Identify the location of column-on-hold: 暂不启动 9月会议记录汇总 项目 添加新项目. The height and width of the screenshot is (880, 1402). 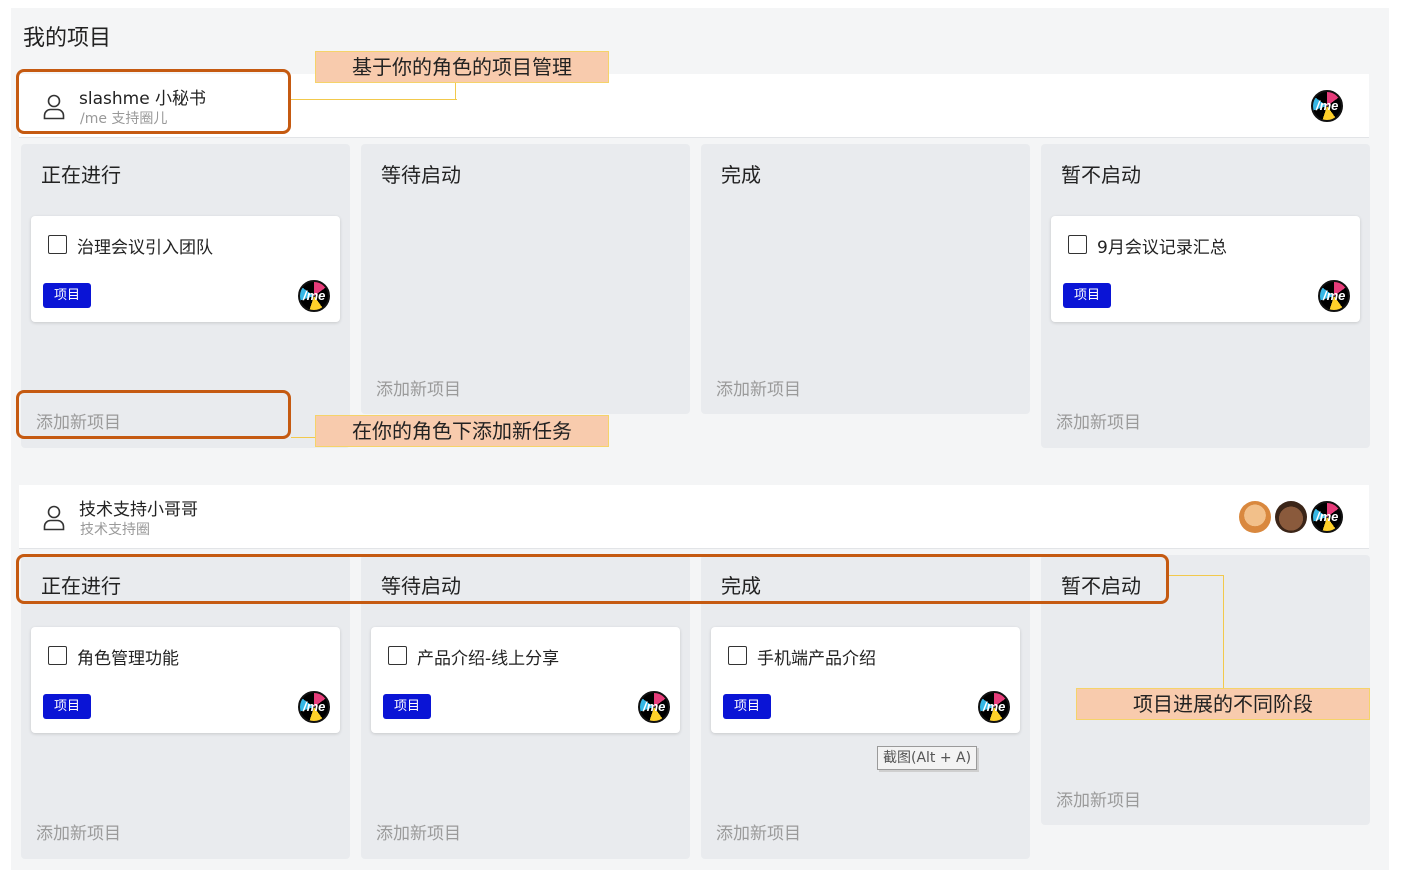
(1205, 296).